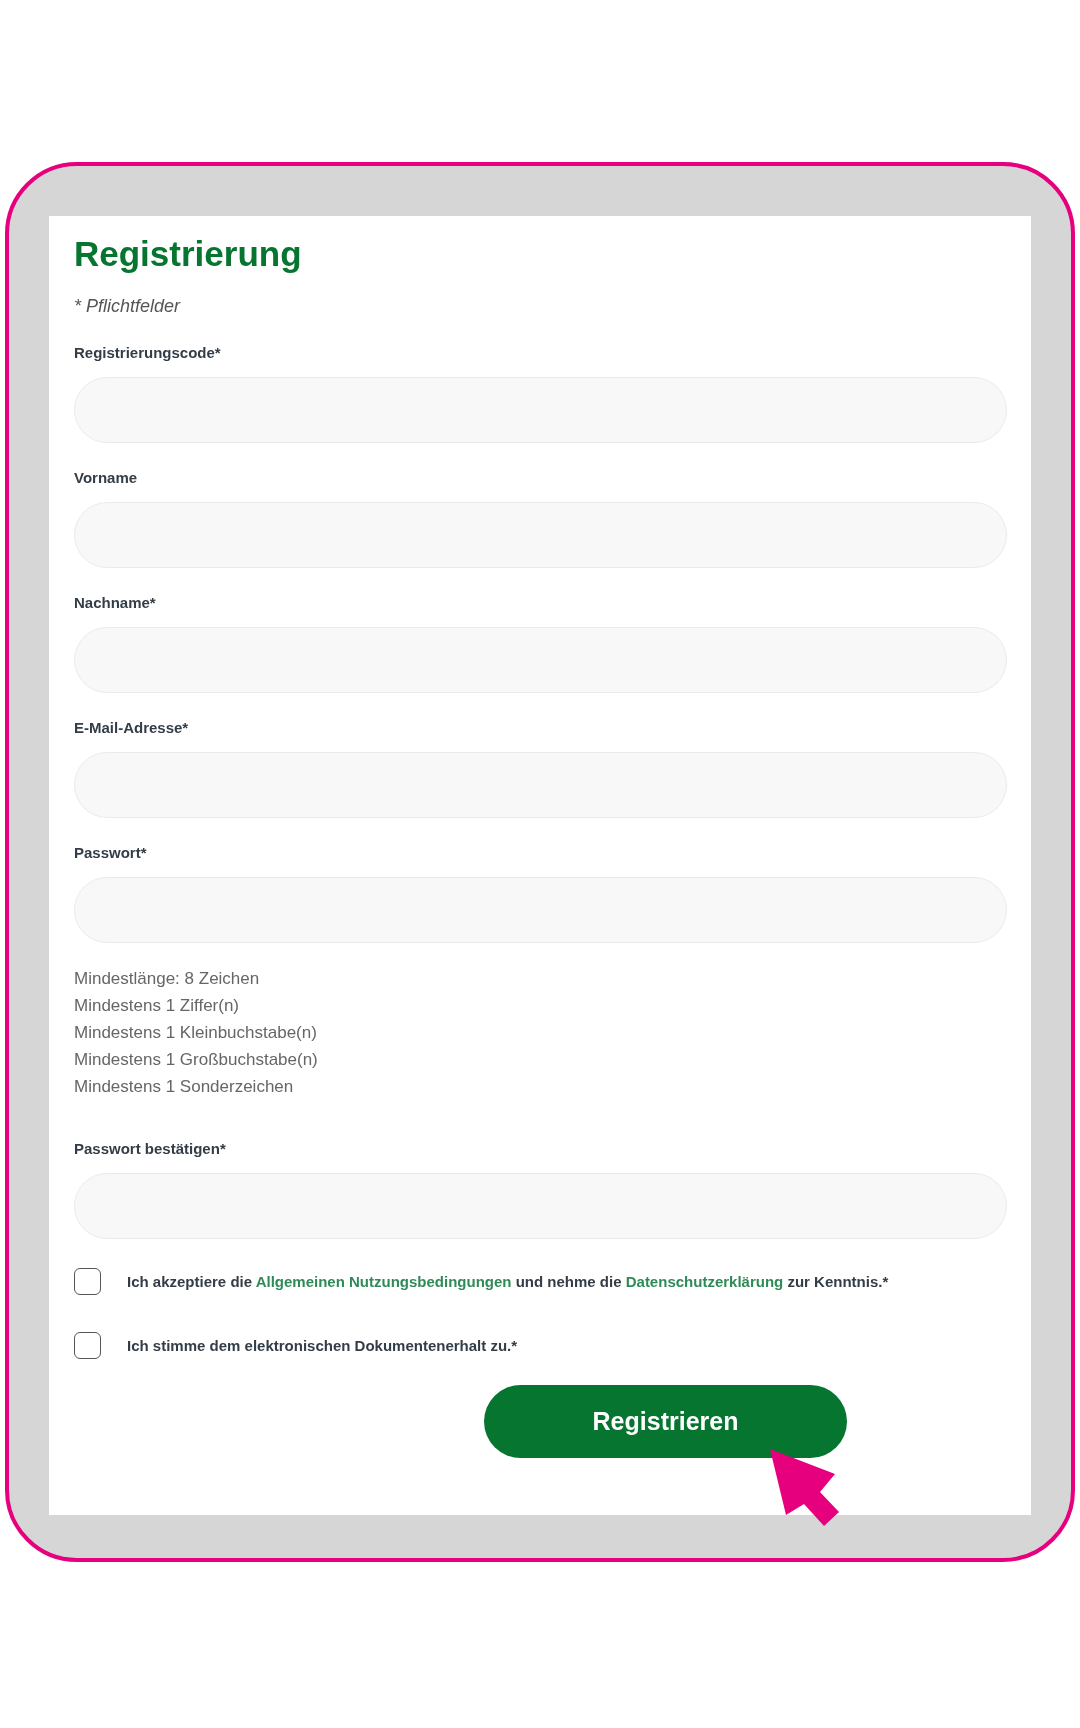 This screenshot has height=1728, width=1080. I want to click on password-requirement: Mindestens 1 Großbuchstabe(n), so click(196, 1060).